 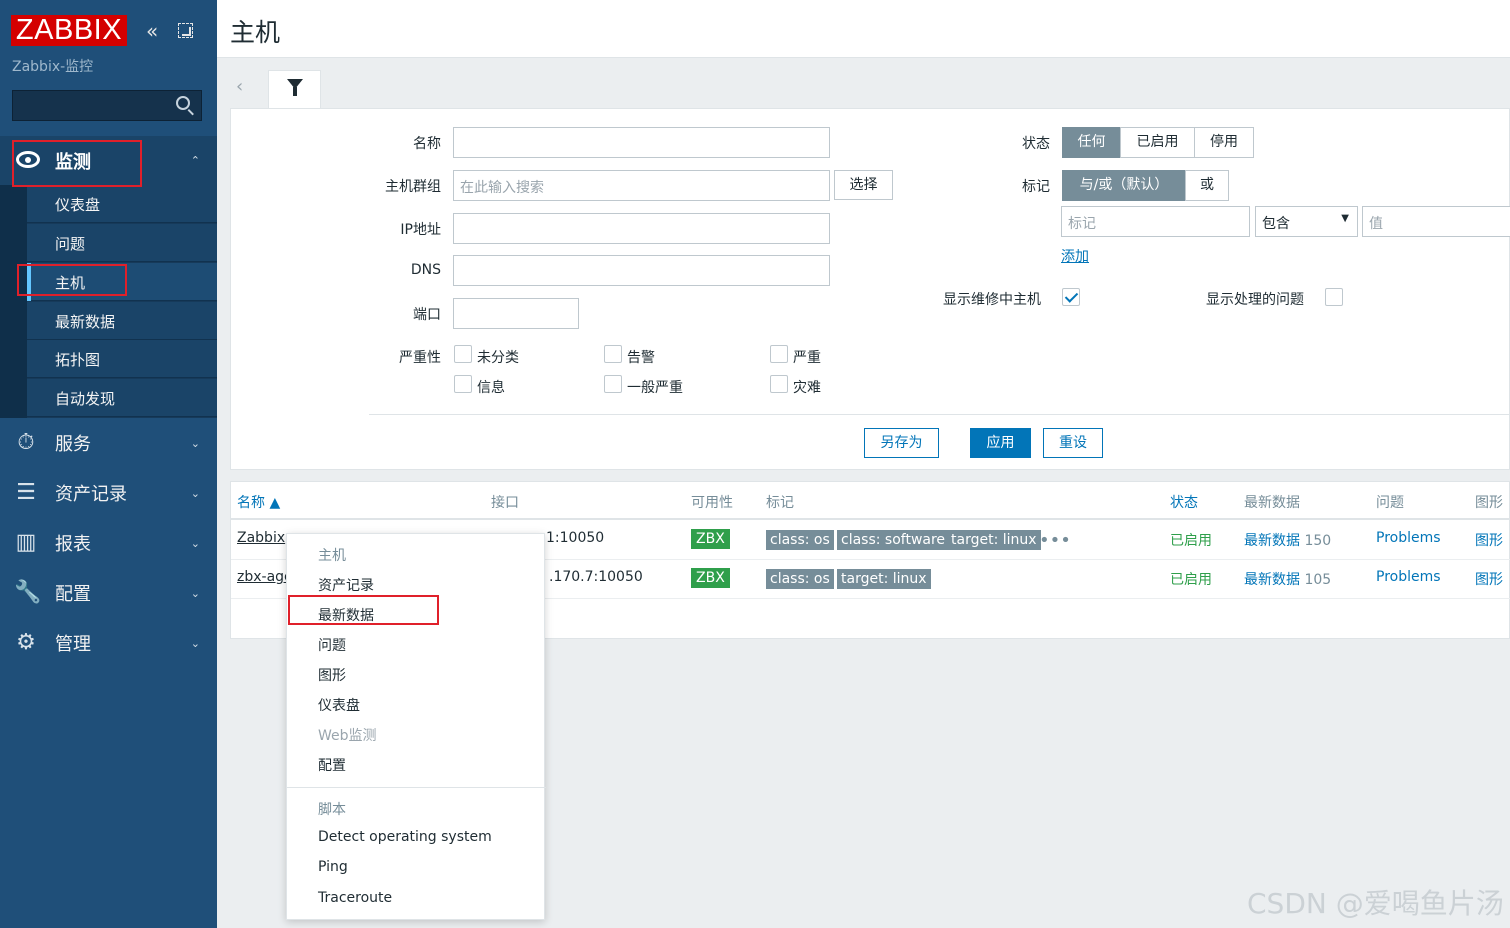 What do you see at coordinates (107, 105) in the screenshot?
I see `sidebar-search-input` at bounding box center [107, 105].